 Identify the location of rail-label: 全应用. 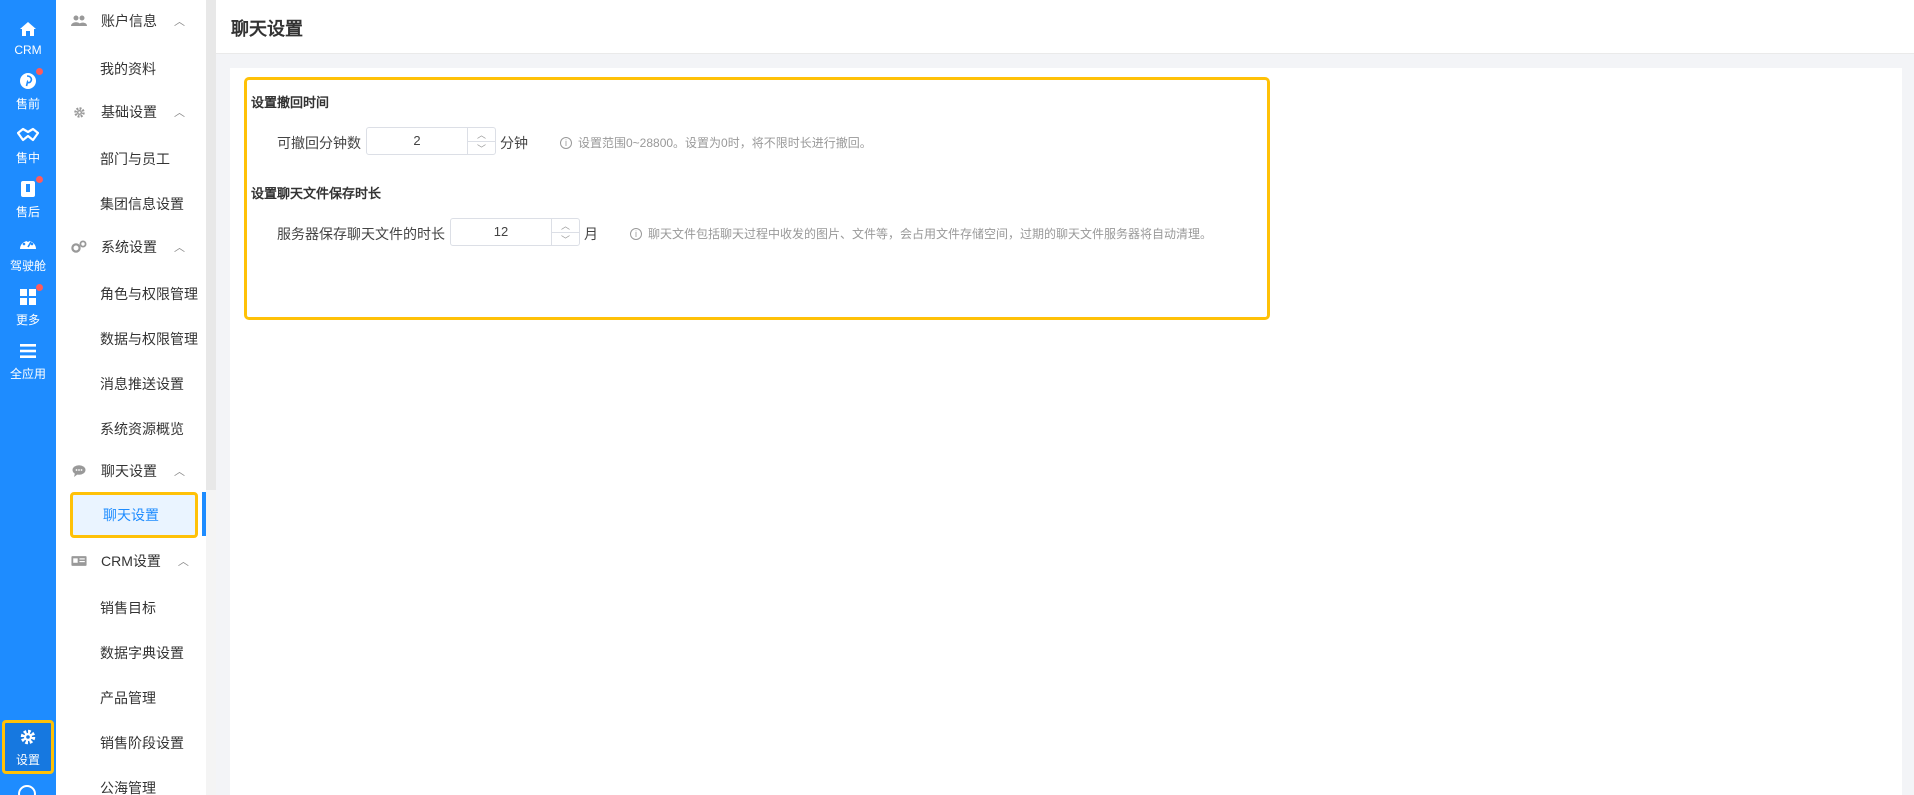
(27, 374).